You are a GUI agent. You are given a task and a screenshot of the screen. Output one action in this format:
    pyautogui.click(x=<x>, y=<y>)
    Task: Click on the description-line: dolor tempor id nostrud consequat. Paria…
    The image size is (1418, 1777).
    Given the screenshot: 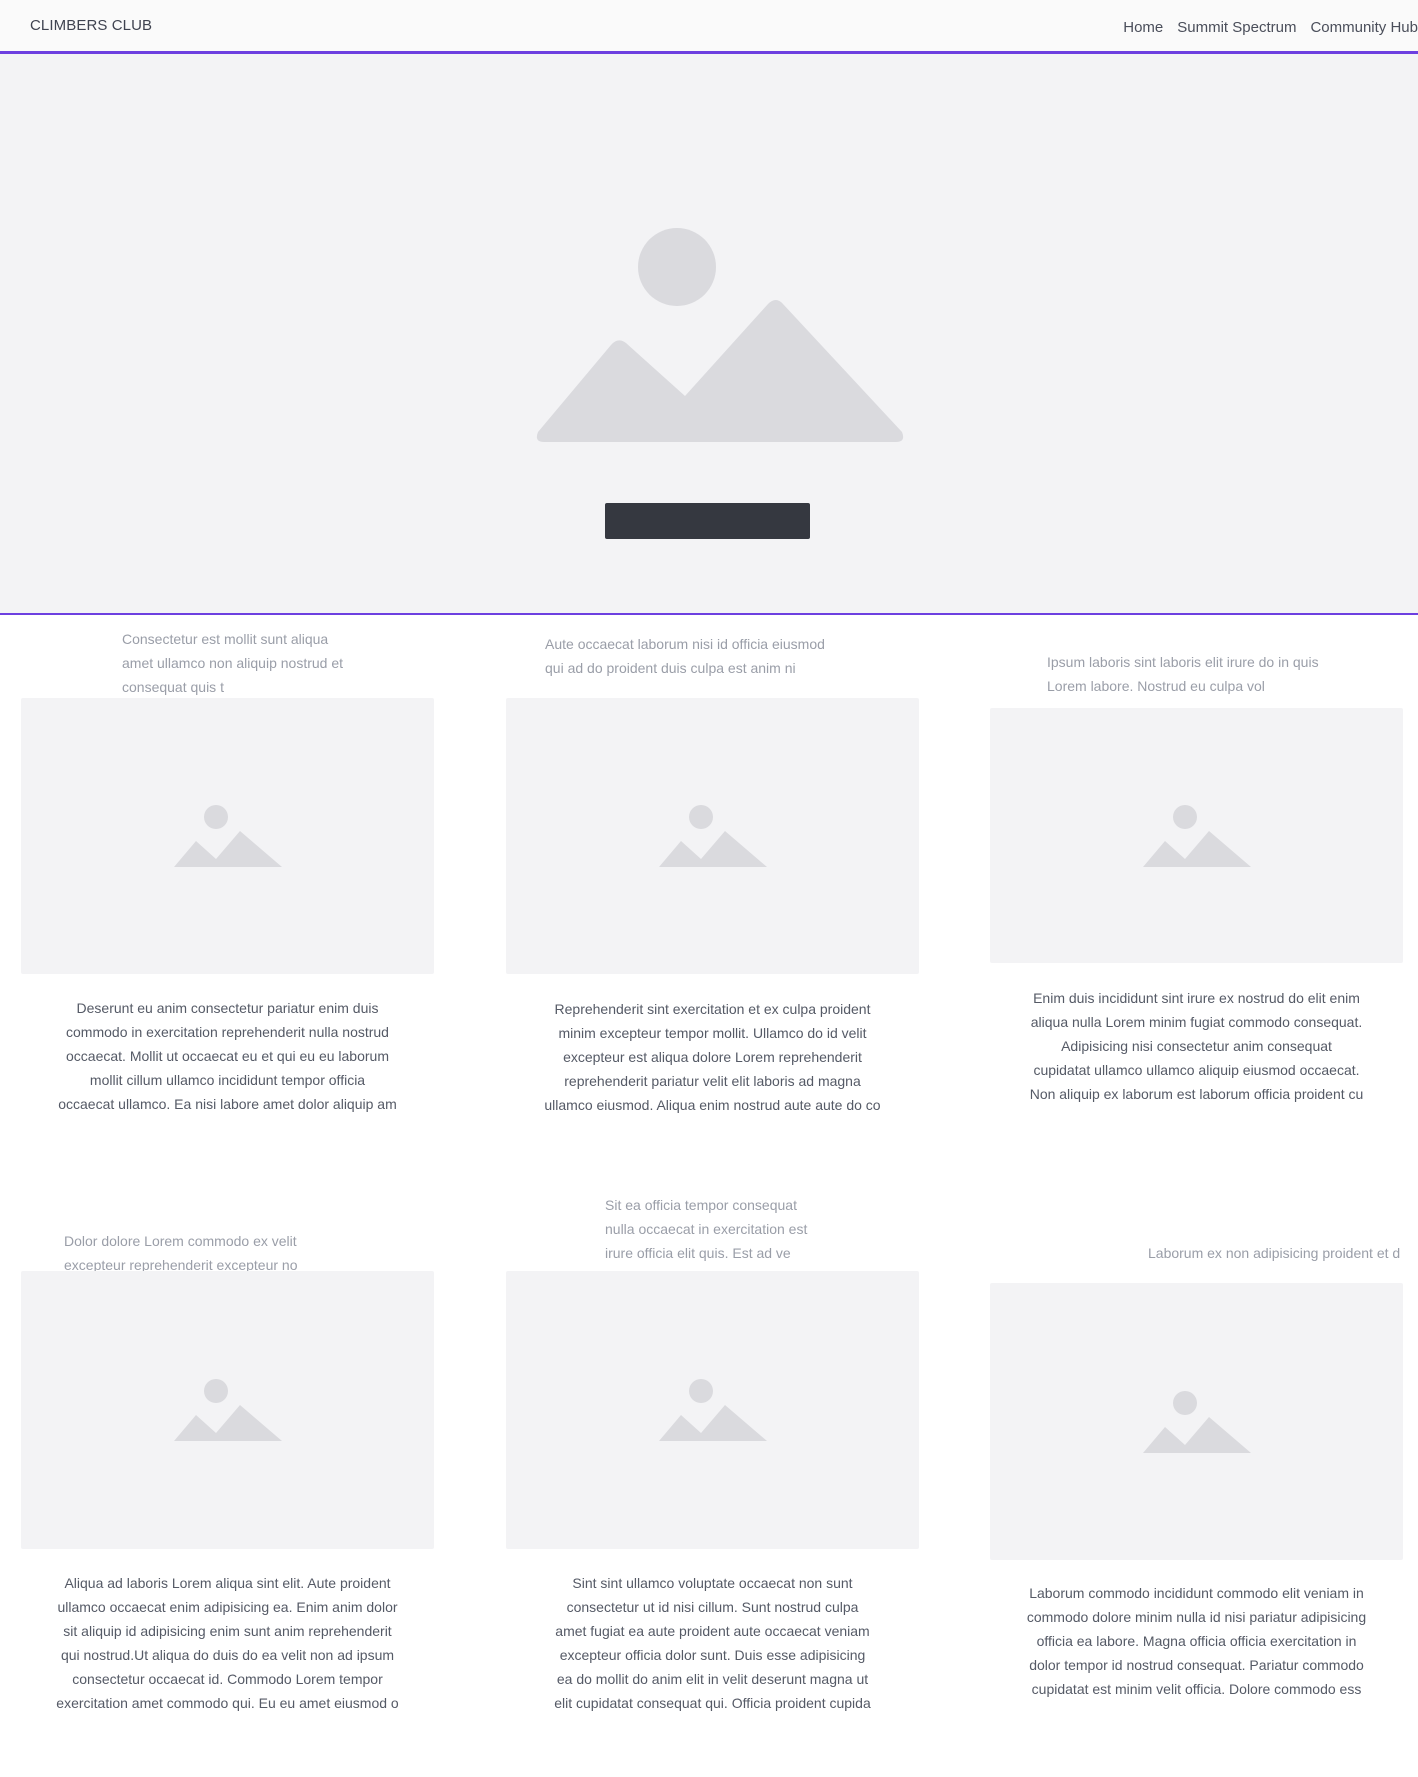 What is the action you would take?
    pyautogui.click(x=1196, y=1665)
    